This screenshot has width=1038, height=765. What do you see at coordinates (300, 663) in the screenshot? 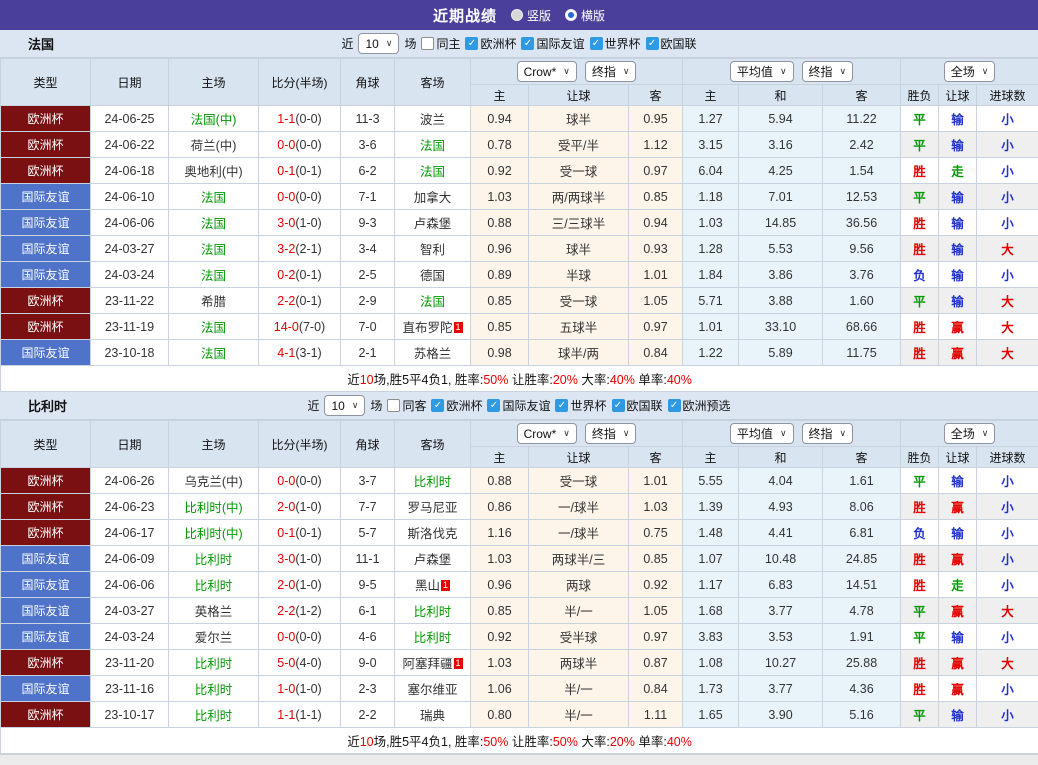
I see `match-score: 5-0(4-0)` at bounding box center [300, 663].